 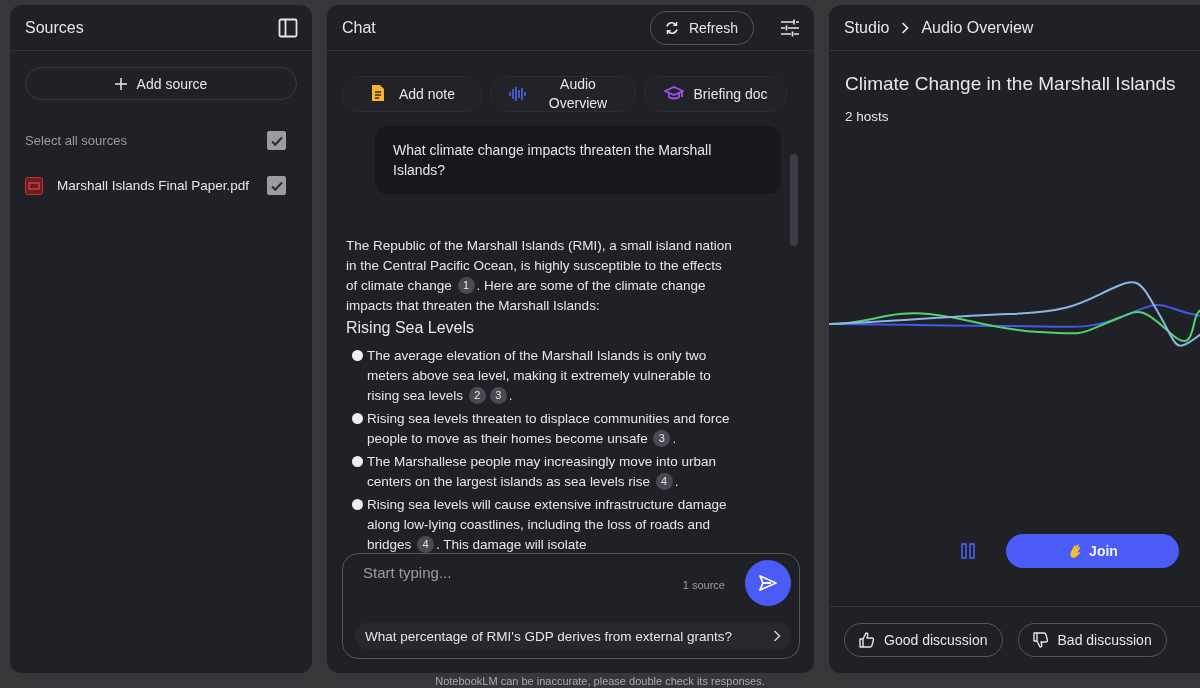 What do you see at coordinates (968, 551) in the screenshot?
I see `pause-icon` at bounding box center [968, 551].